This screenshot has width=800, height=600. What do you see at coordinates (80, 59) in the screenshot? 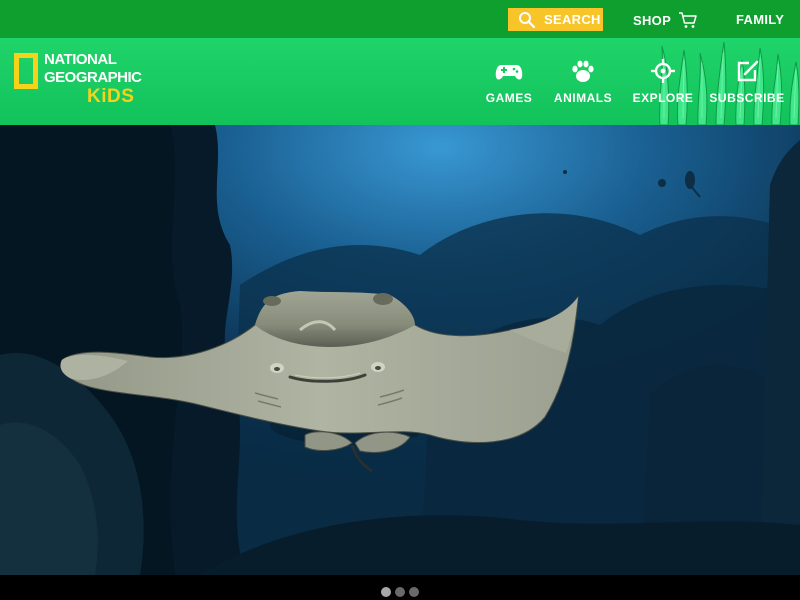
I see `logo-line-national: NATIONAL` at bounding box center [80, 59].